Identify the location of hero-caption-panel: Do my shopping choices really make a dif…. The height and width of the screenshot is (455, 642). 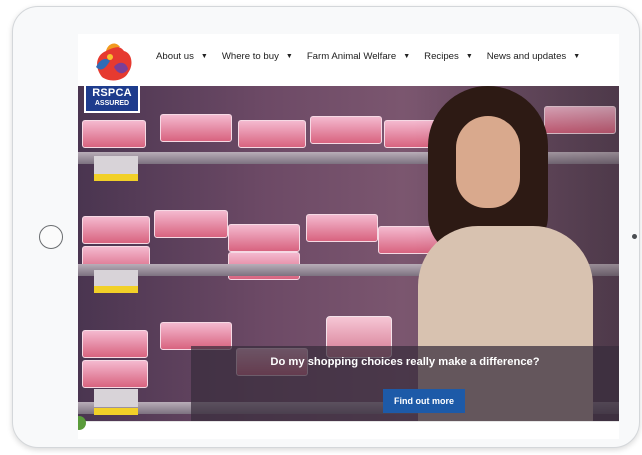
(405, 383).